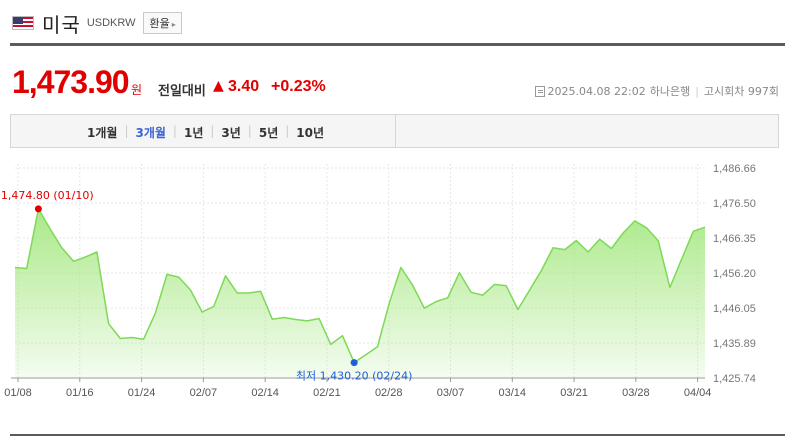  I want to click on current-price: 1,473.90, so click(71, 82).